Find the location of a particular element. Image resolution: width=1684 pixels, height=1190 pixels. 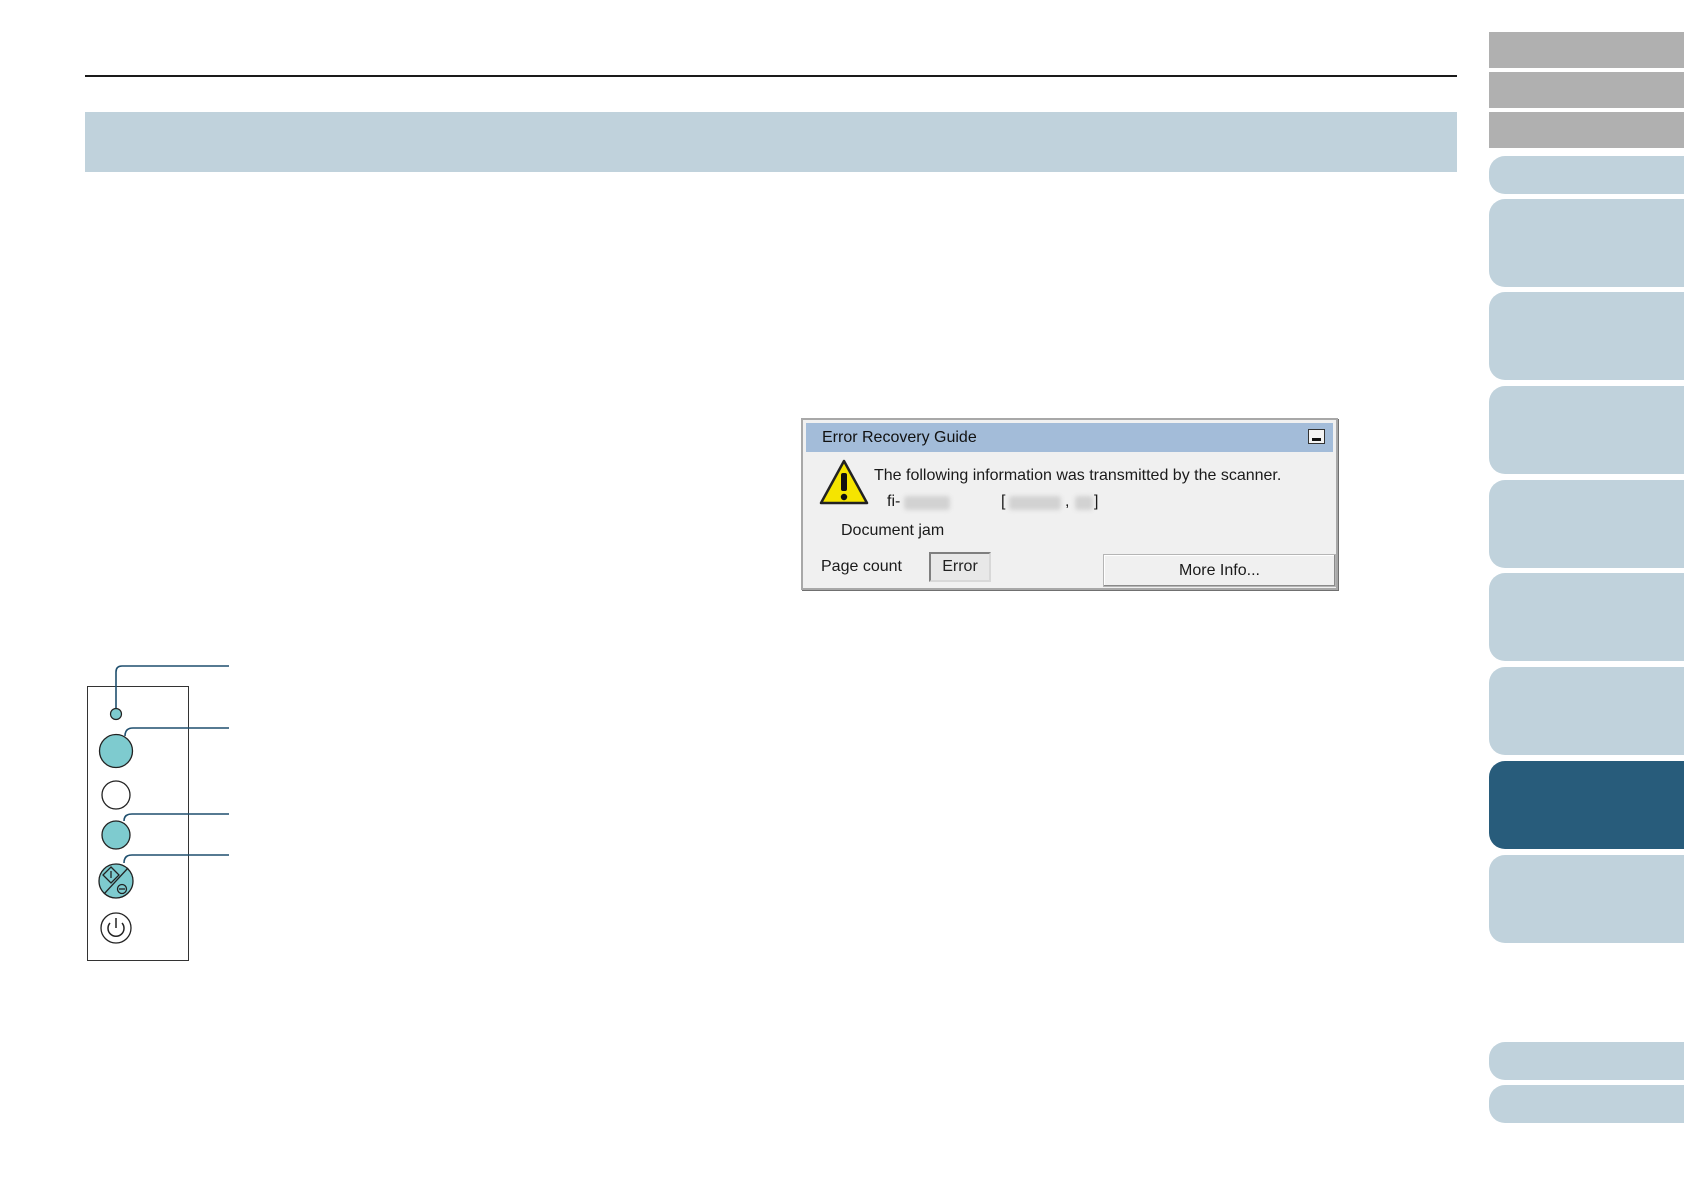

indicator-led is located at coordinates (116, 714).